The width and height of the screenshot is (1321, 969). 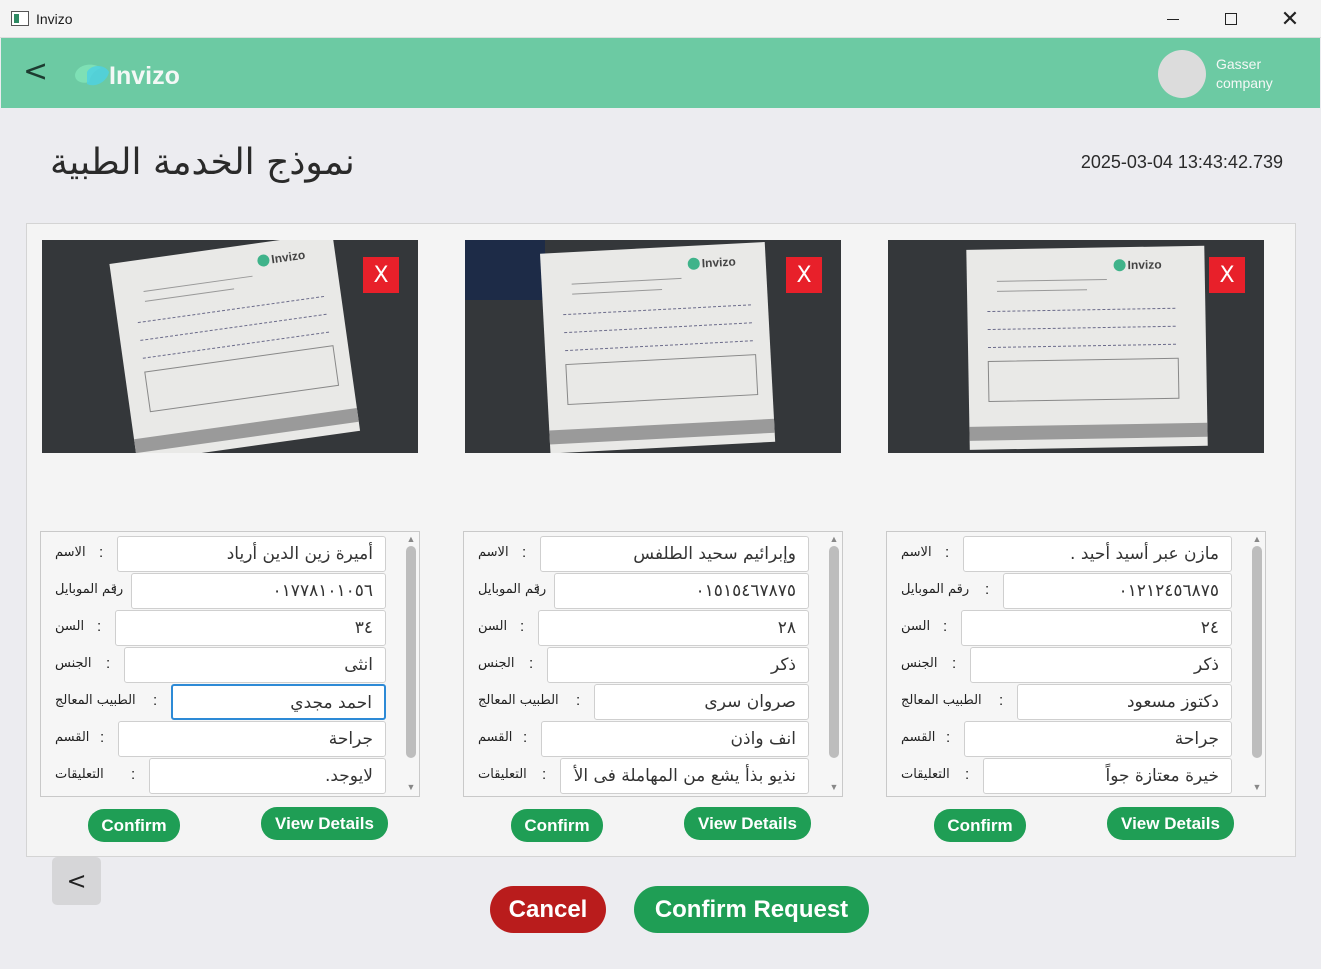 I want to click on field-input: ٢٨, so click(x=673, y=628).